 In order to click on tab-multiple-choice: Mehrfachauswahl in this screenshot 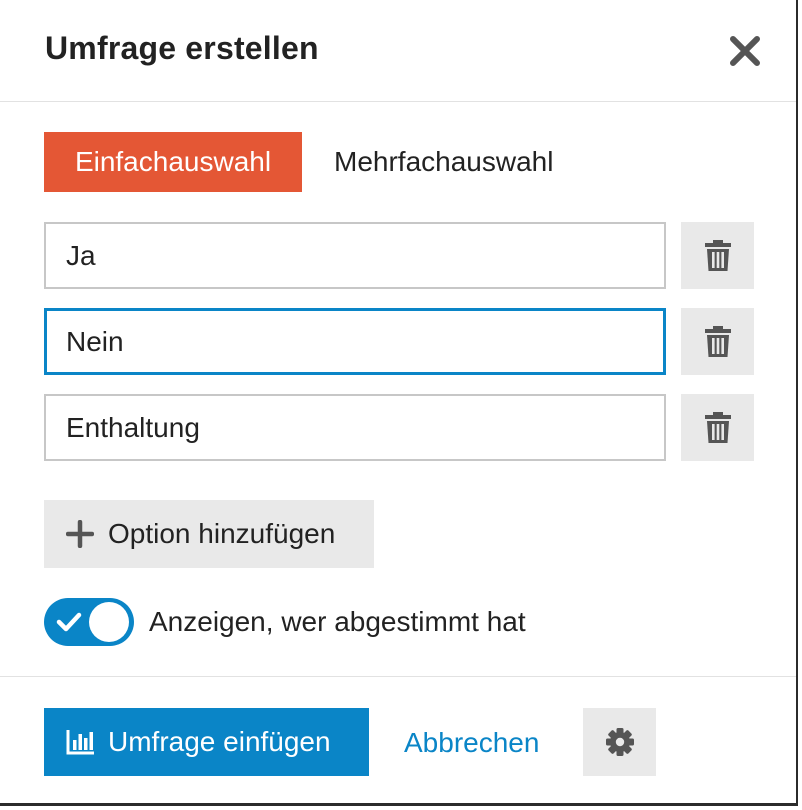, I will do `click(443, 162)`.